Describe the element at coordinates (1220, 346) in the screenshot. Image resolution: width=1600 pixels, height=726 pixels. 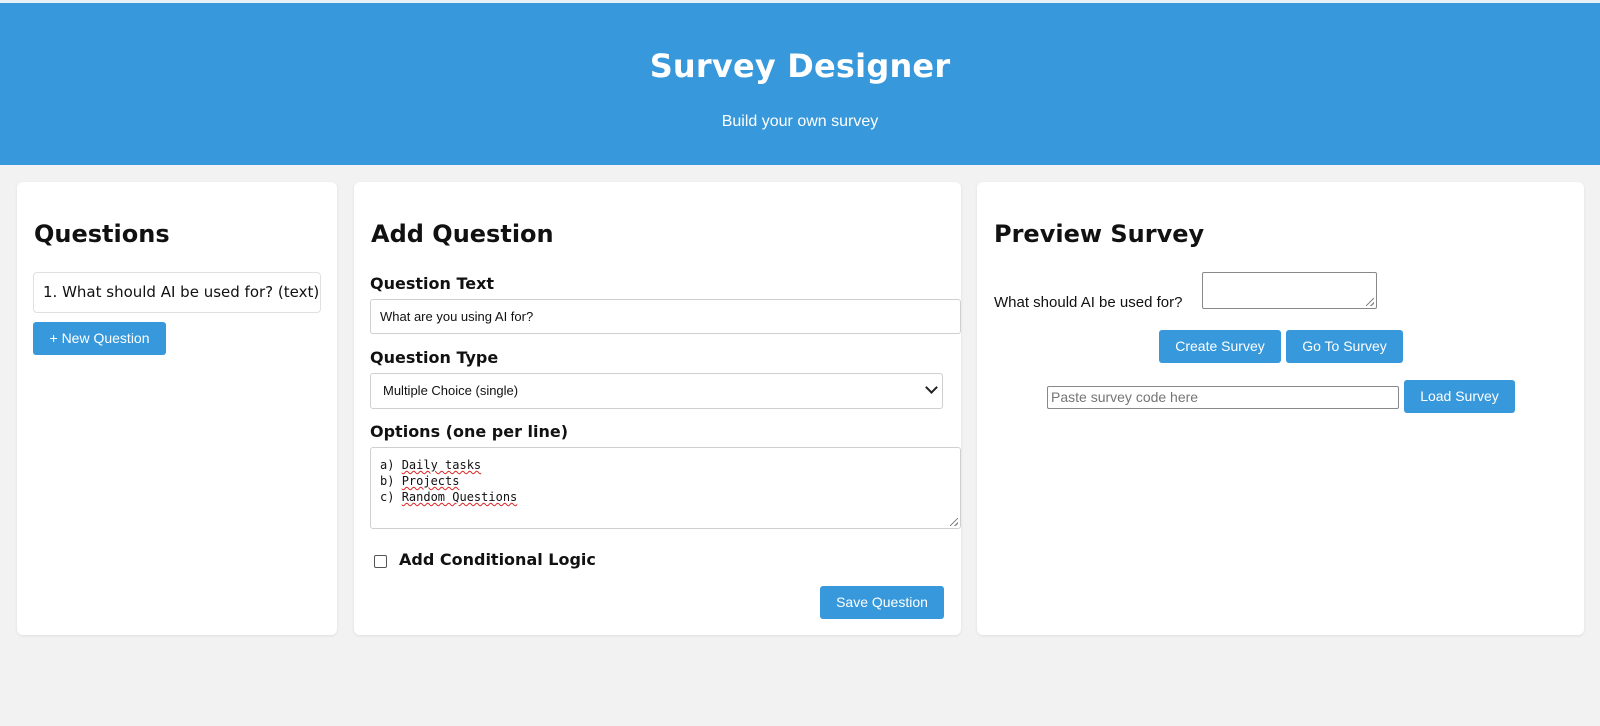
I see `create-survey-button: Create Survey` at that location.